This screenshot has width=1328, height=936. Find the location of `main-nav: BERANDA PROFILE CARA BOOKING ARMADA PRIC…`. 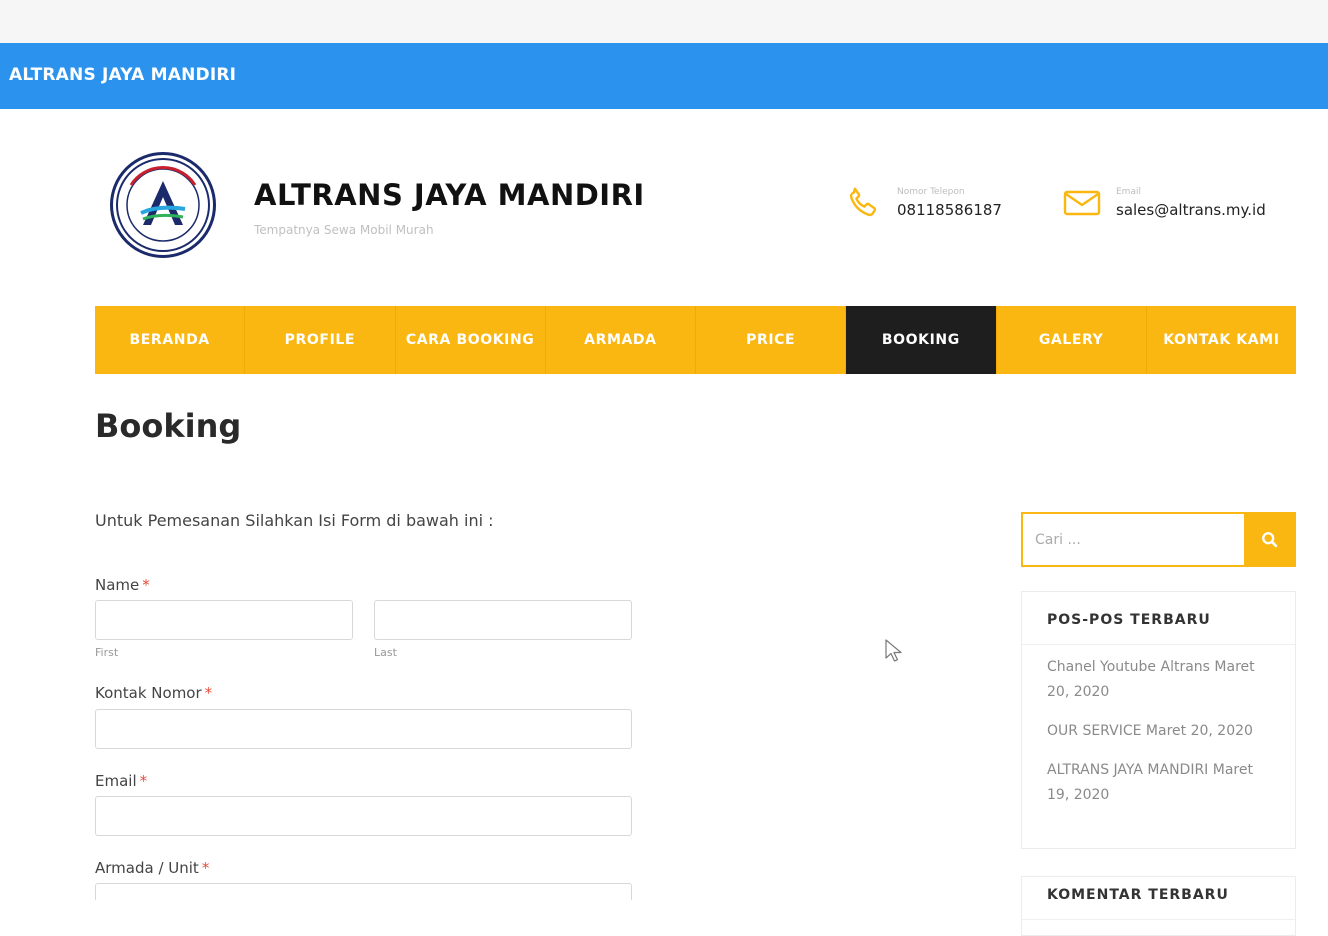

main-nav: BERANDA PROFILE CARA BOOKING ARMADA PRIC… is located at coordinates (695, 340).